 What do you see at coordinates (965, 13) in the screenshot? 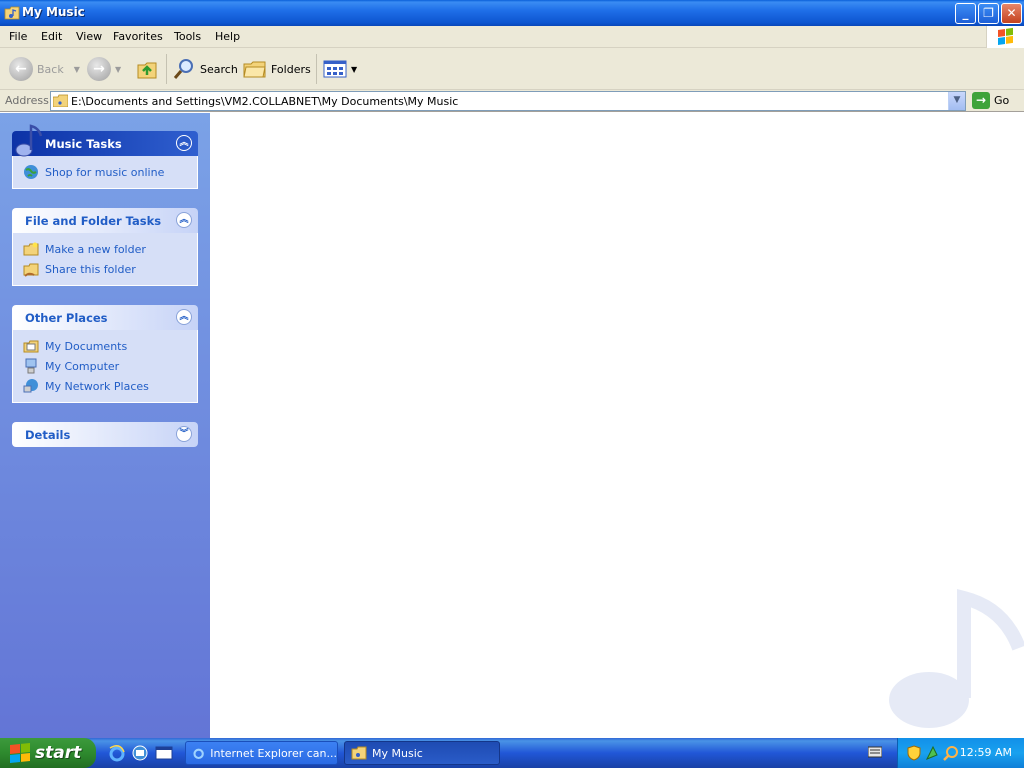
I see `minimize-button: _` at bounding box center [965, 13].